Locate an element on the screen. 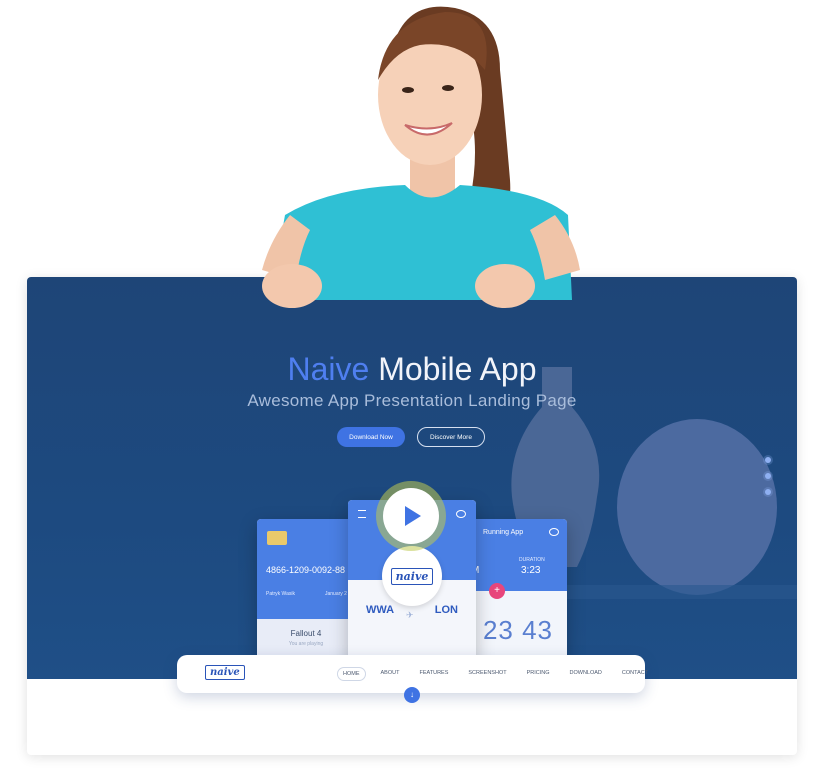 The width and height of the screenshot is (824, 783). discover-more-button: Discover More is located at coordinates (451, 437).